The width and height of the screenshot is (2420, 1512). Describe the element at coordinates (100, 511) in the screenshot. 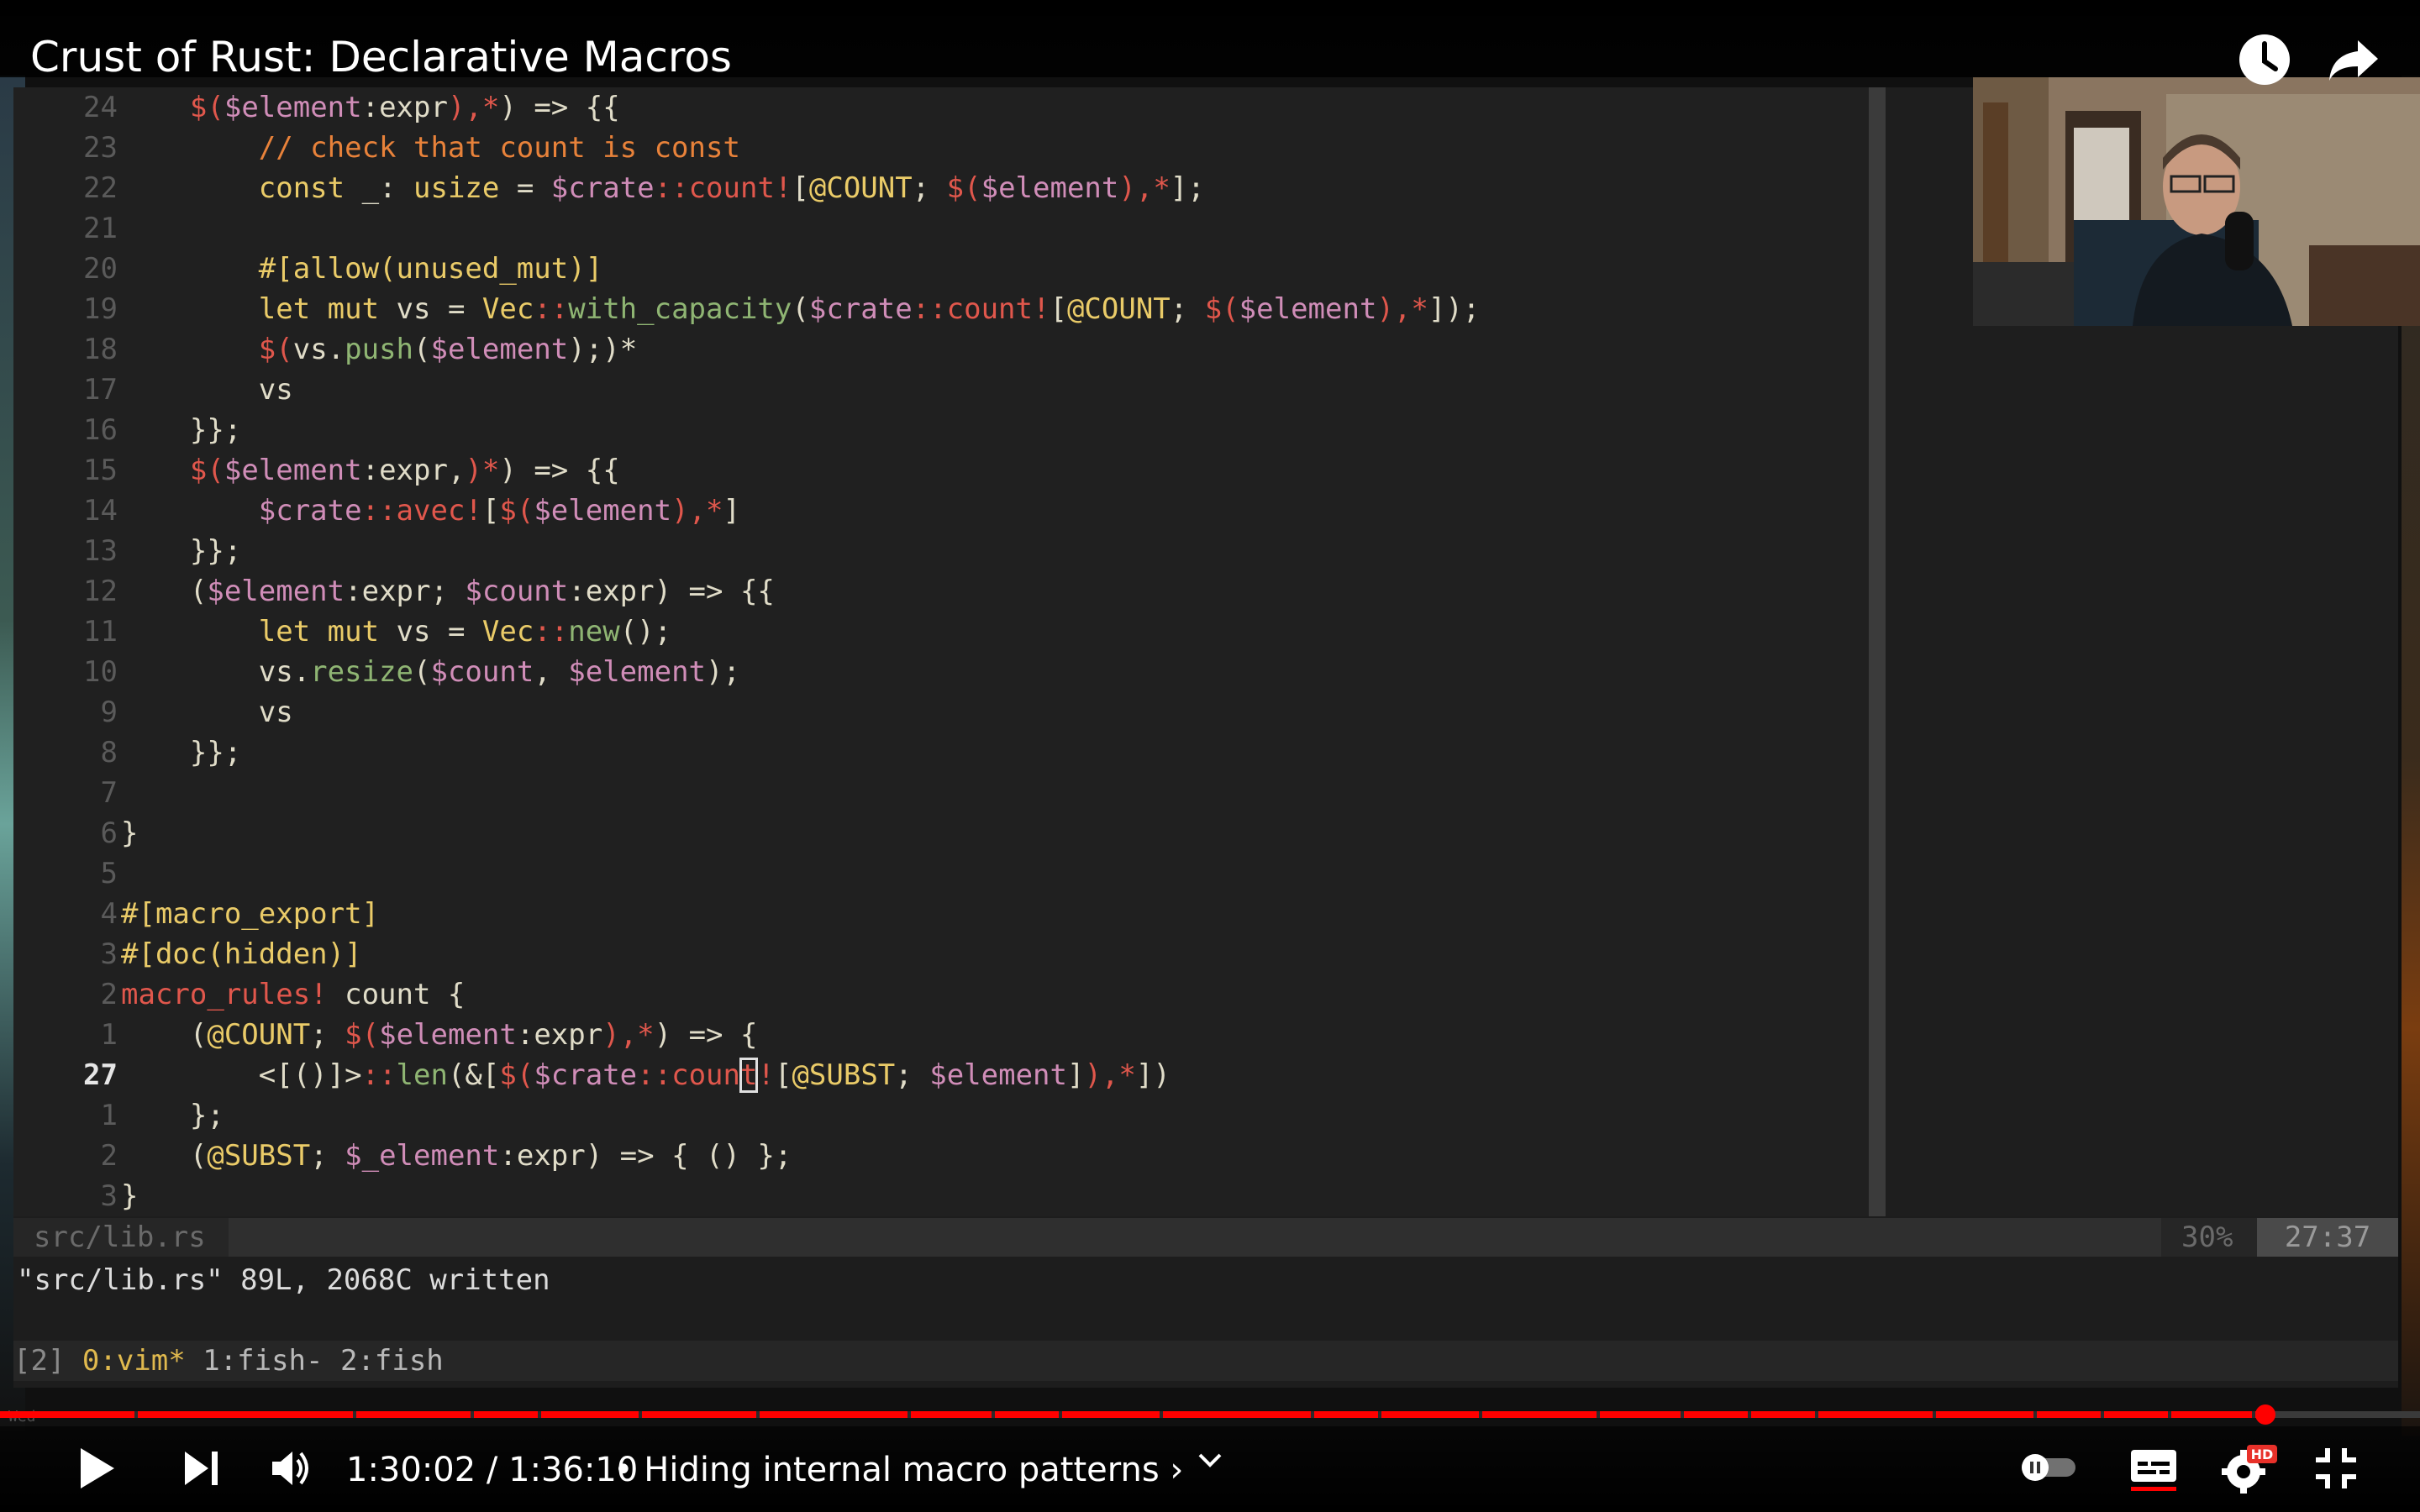

I see `line-number: 14` at that location.